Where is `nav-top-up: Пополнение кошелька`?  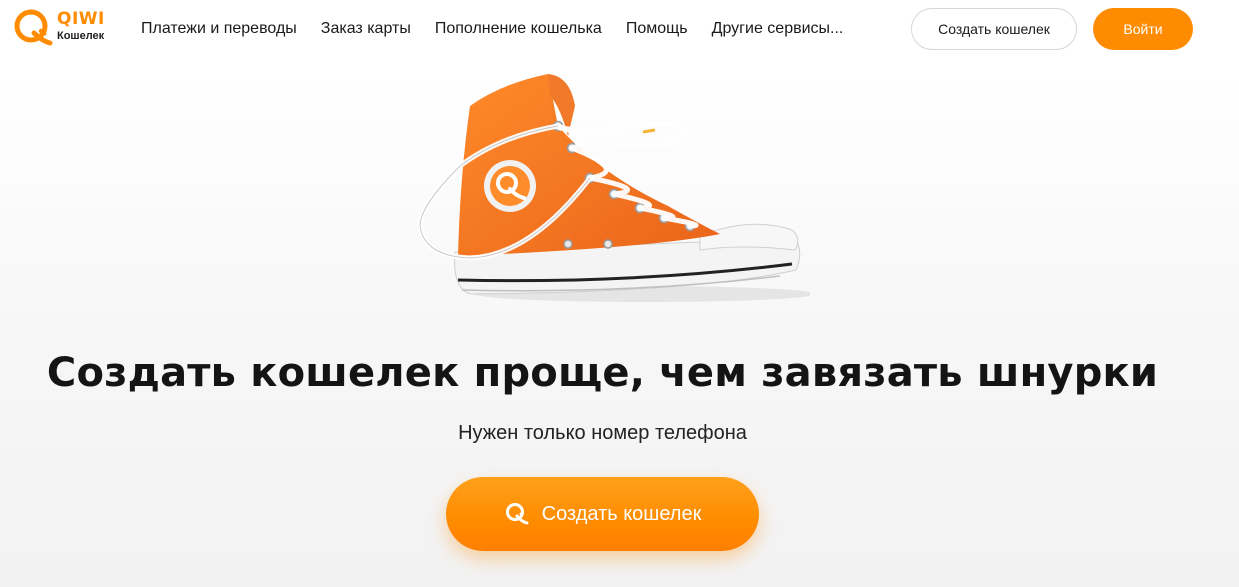
nav-top-up: Пополнение кошелька is located at coordinates (518, 29).